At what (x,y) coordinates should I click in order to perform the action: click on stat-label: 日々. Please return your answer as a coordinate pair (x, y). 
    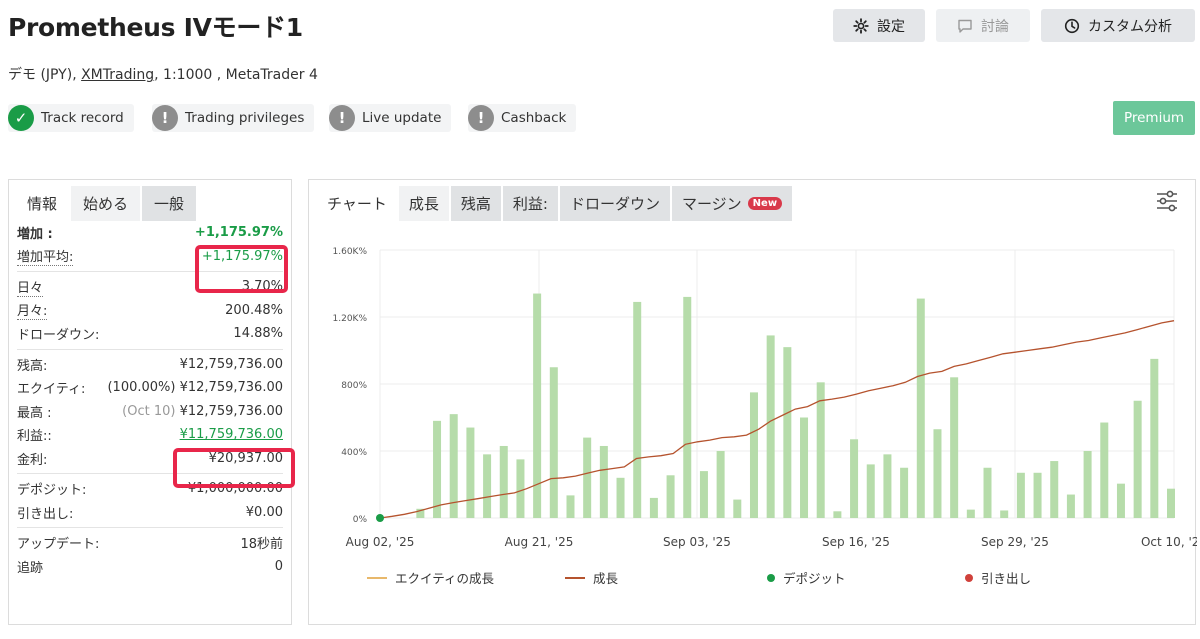
    Looking at the image, I should click on (30, 287).